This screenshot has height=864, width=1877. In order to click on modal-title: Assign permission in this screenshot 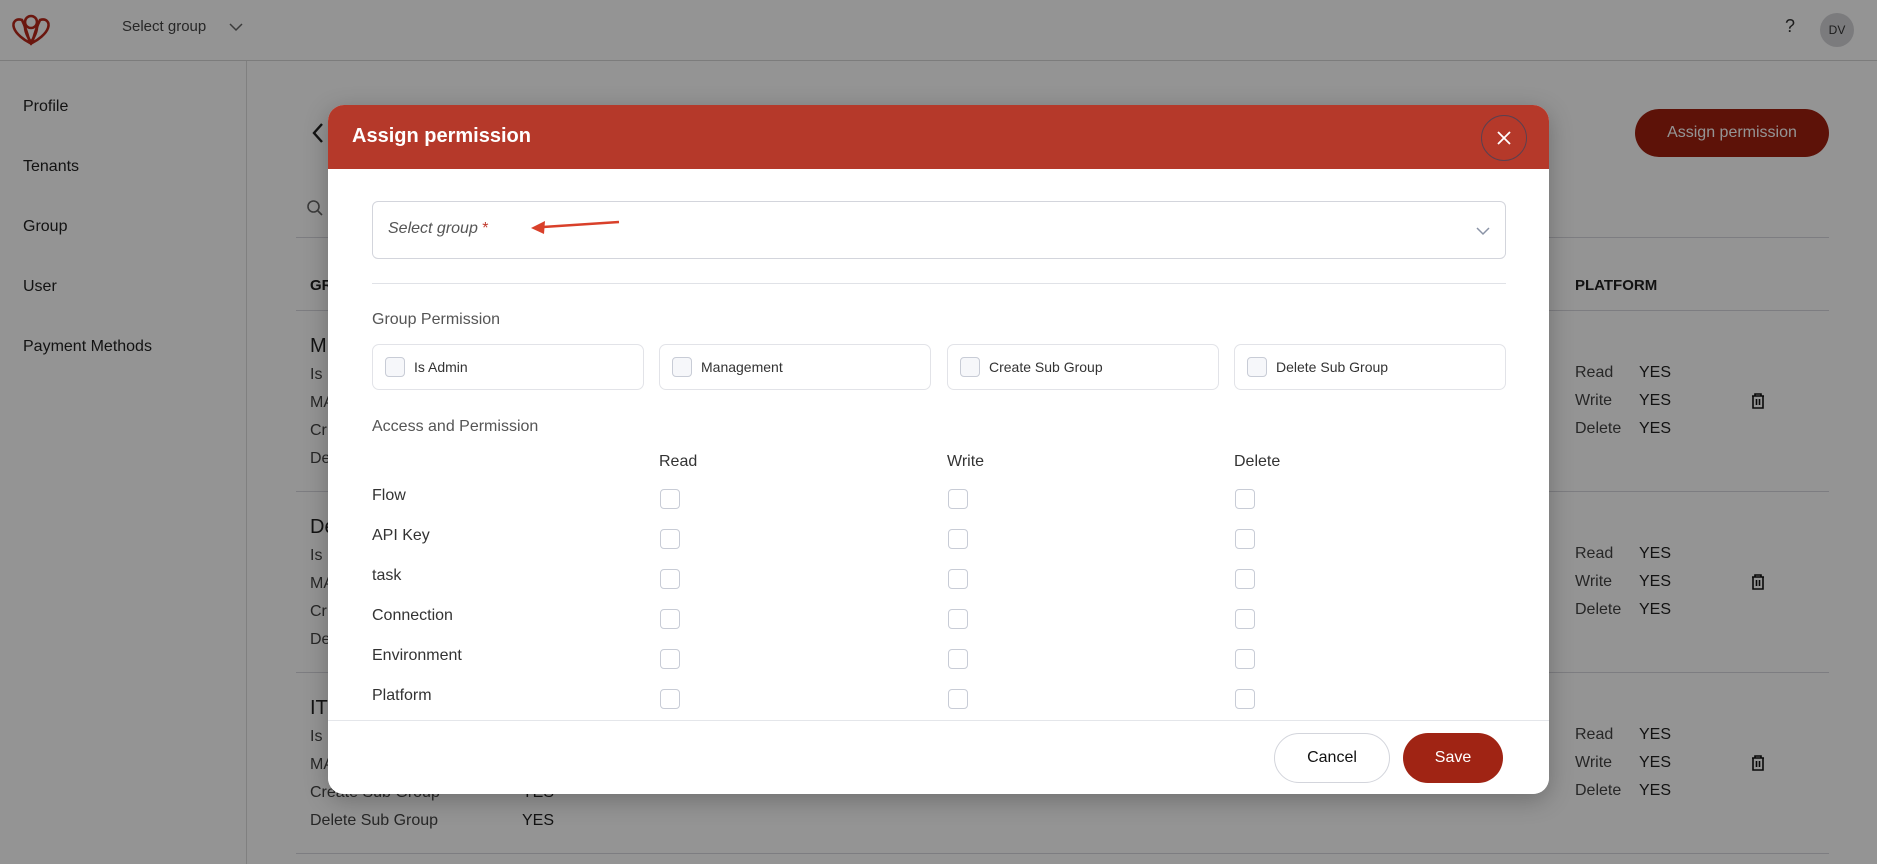, I will do `click(441, 136)`.